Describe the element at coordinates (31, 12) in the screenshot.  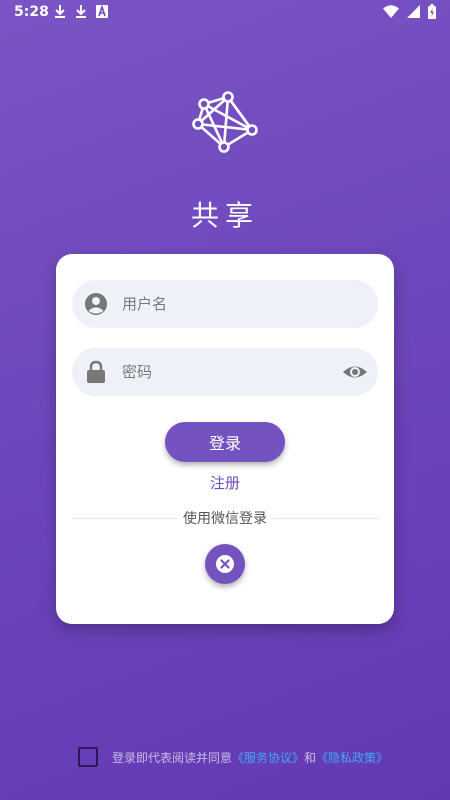
I see `status-time: 5:28` at that location.